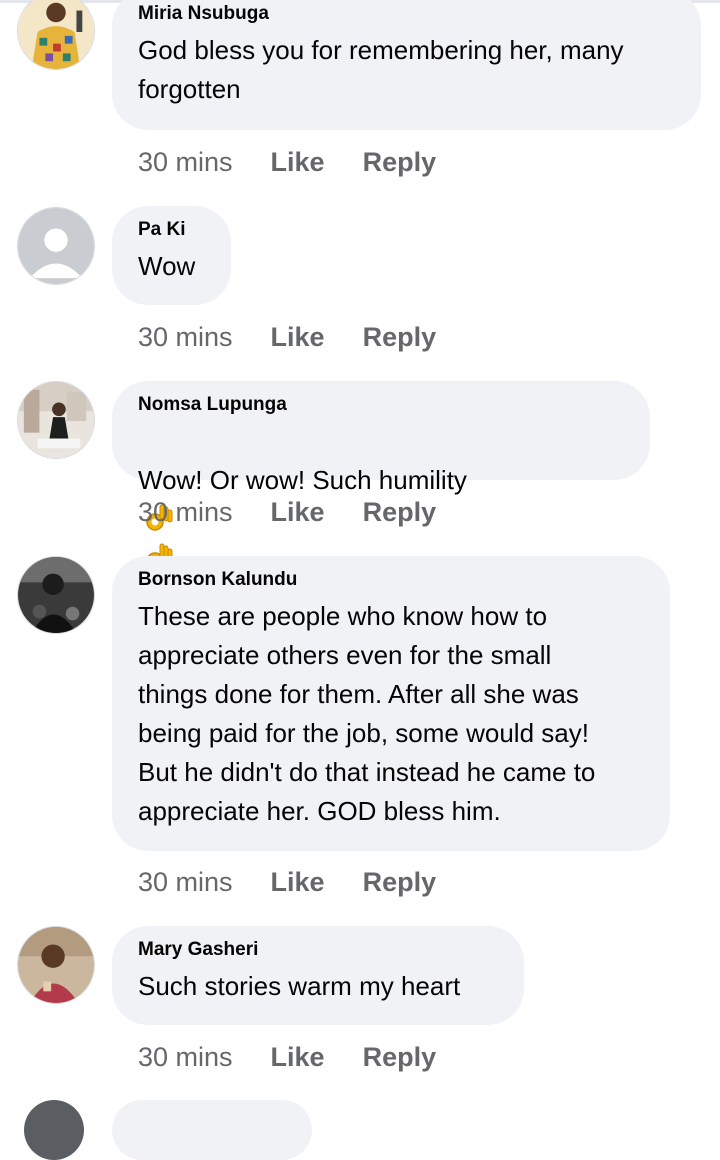 This screenshot has height=1160, width=720. I want to click on comment-bubble: Pa Ki Wow, so click(171, 255).